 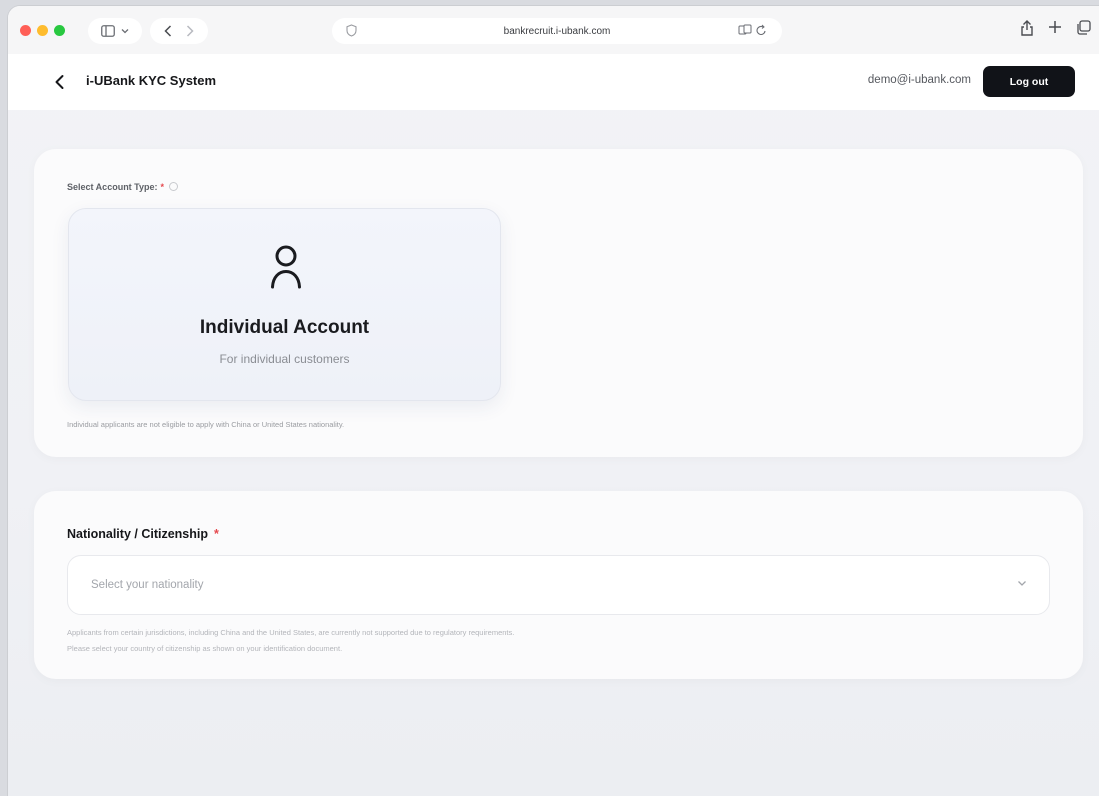 I want to click on history-nav, so click(x=179, y=31).